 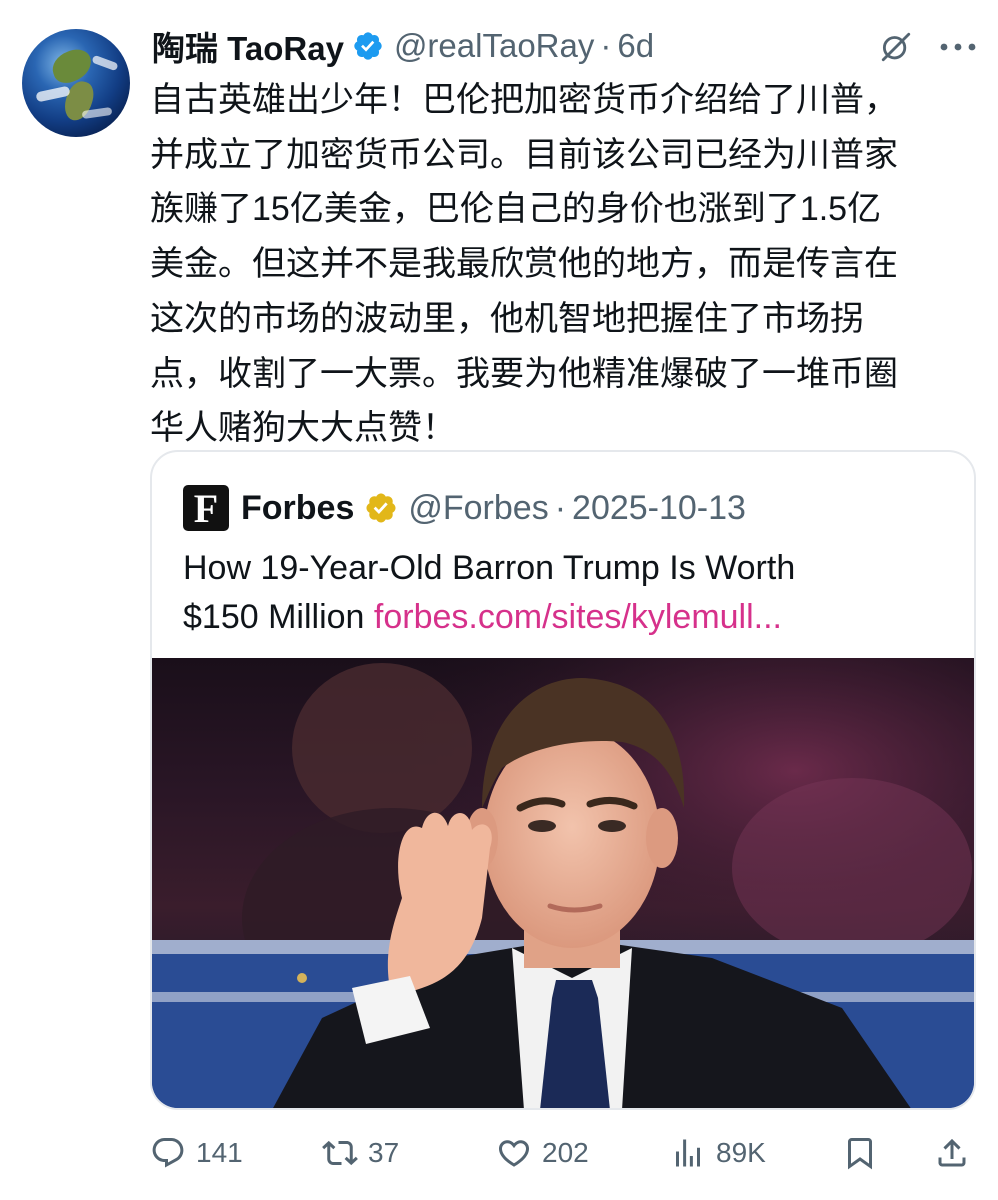 I want to click on author-handle: @realTaoRay, so click(x=494, y=46).